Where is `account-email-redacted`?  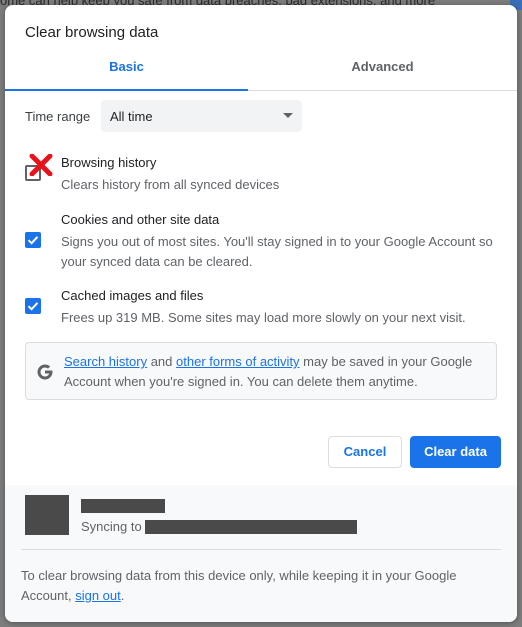
account-email-redacted is located at coordinates (251, 527).